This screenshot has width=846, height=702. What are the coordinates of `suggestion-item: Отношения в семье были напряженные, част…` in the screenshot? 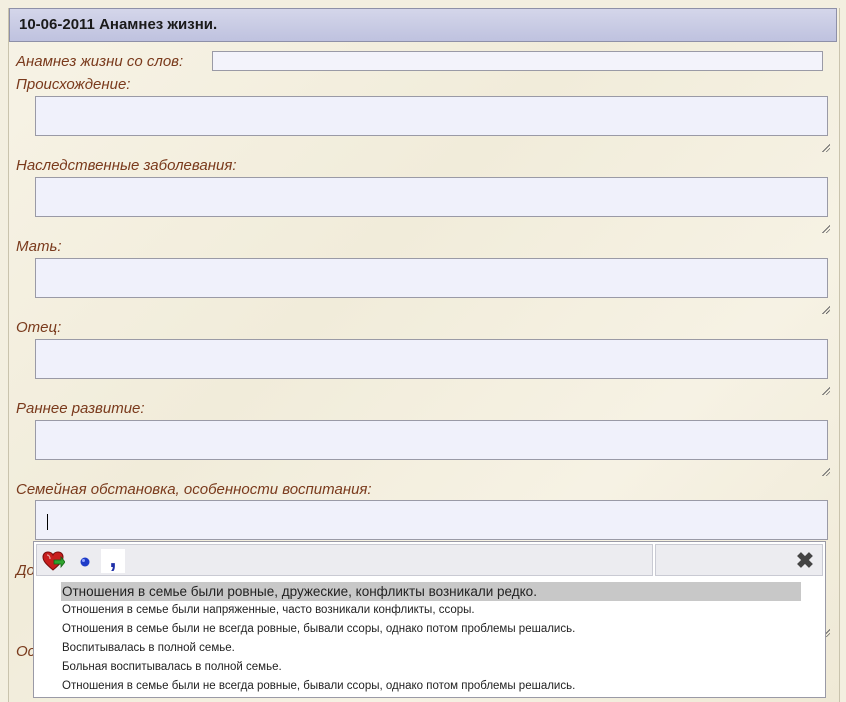 It's located at (431, 610).